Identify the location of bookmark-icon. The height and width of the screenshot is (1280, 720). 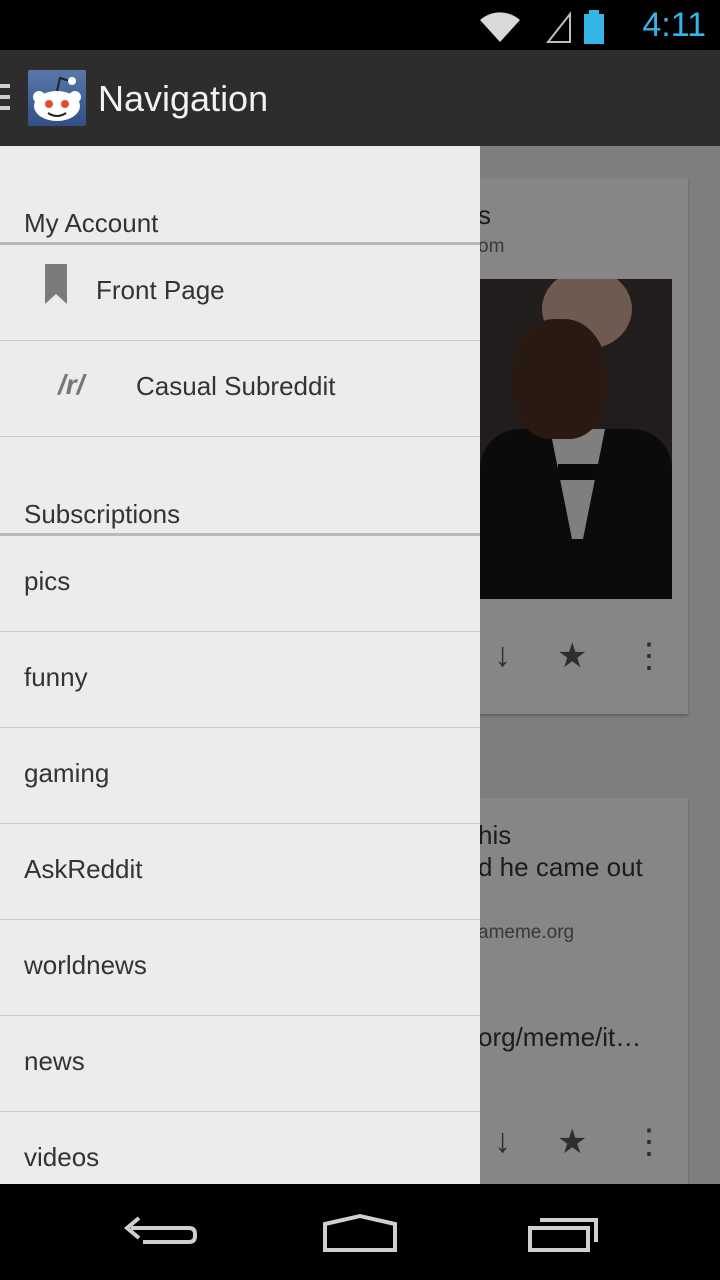
(56, 284).